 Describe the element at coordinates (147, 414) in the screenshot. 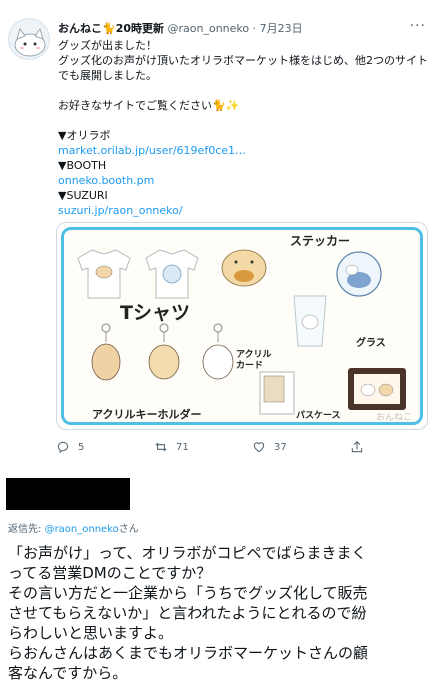

I see `keyholder-label: アクリルキーホルダー` at that location.